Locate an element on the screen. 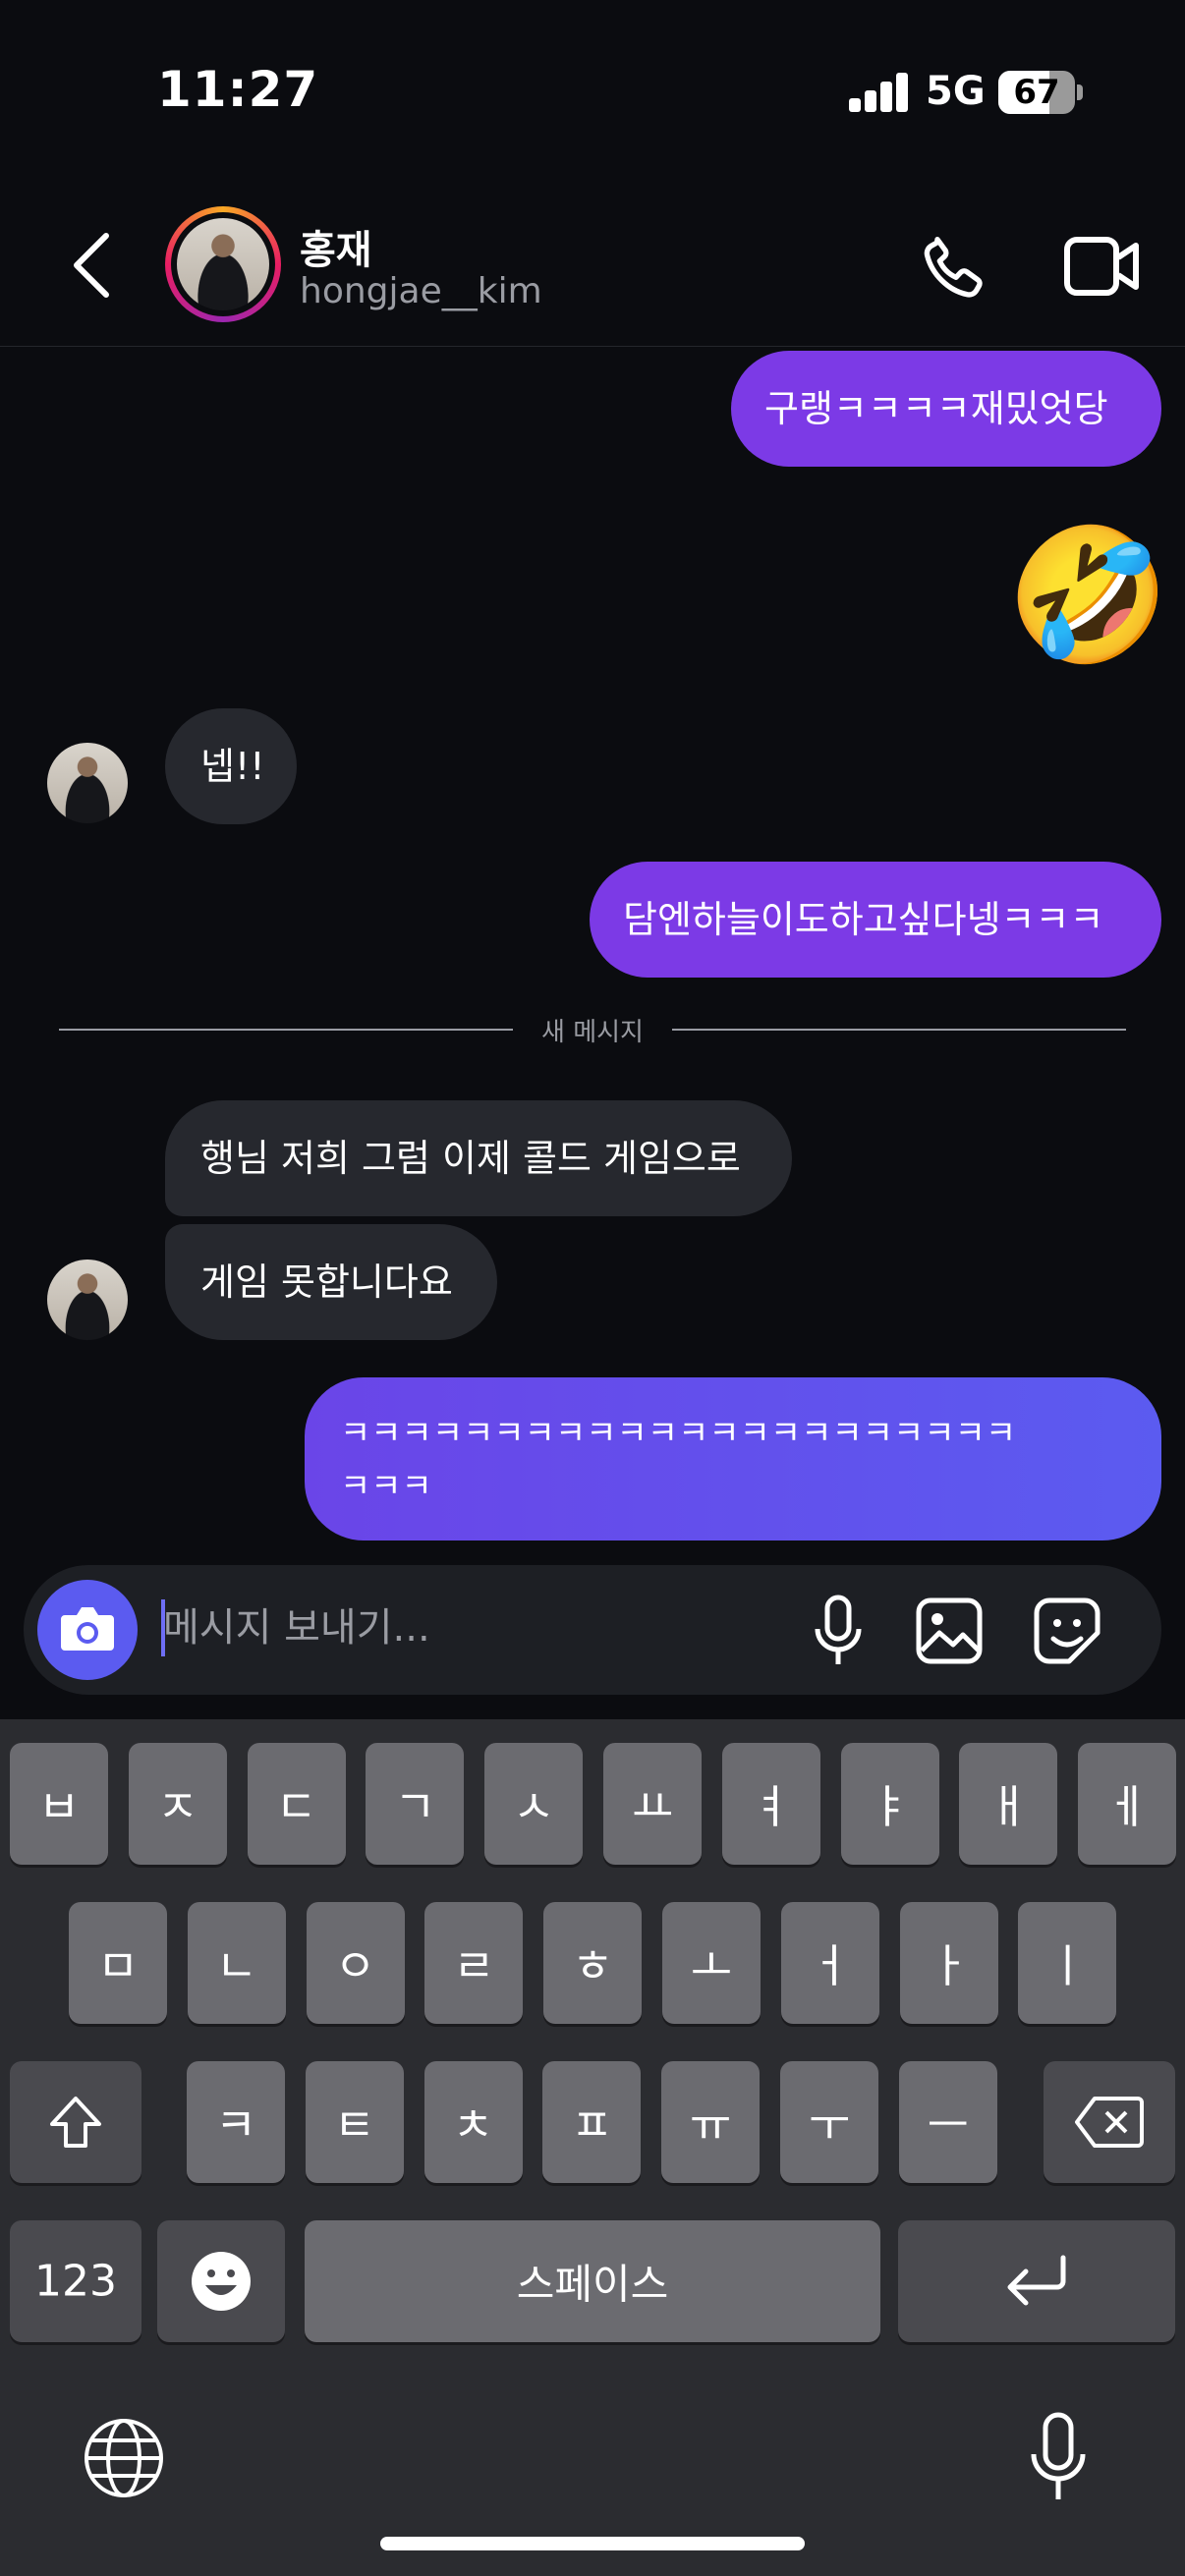 This screenshot has height=2576, width=1185. key-1: ㅂ is located at coordinates (59, 1804).